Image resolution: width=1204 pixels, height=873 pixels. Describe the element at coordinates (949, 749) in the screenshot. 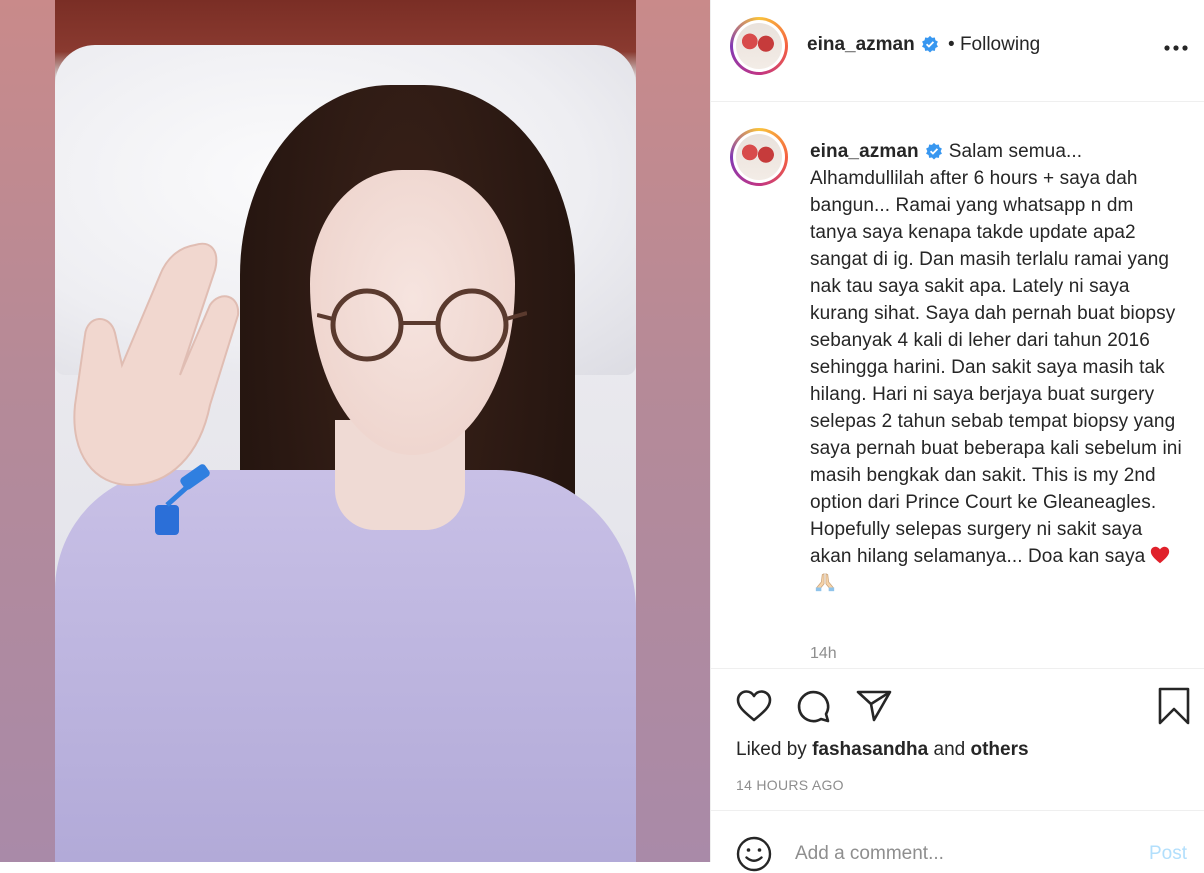

I see `liked-by-and: and` at that location.